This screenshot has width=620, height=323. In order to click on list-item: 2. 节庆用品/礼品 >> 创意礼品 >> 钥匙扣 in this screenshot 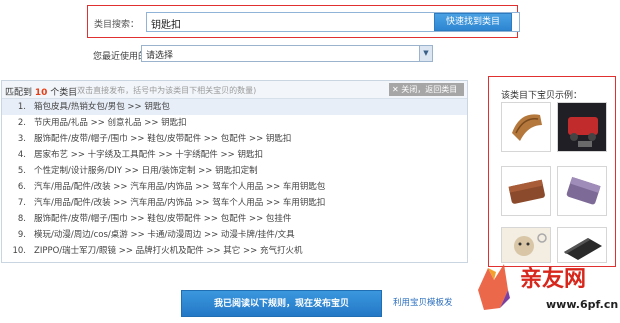, I will do `click(234, 123)`.